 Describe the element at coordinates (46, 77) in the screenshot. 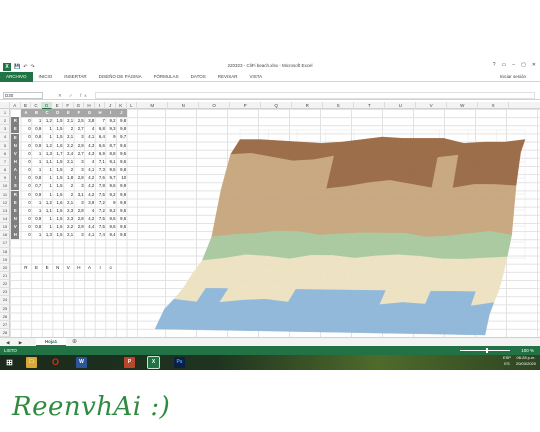

I see `ribbon-tab: INICIO` at that location.